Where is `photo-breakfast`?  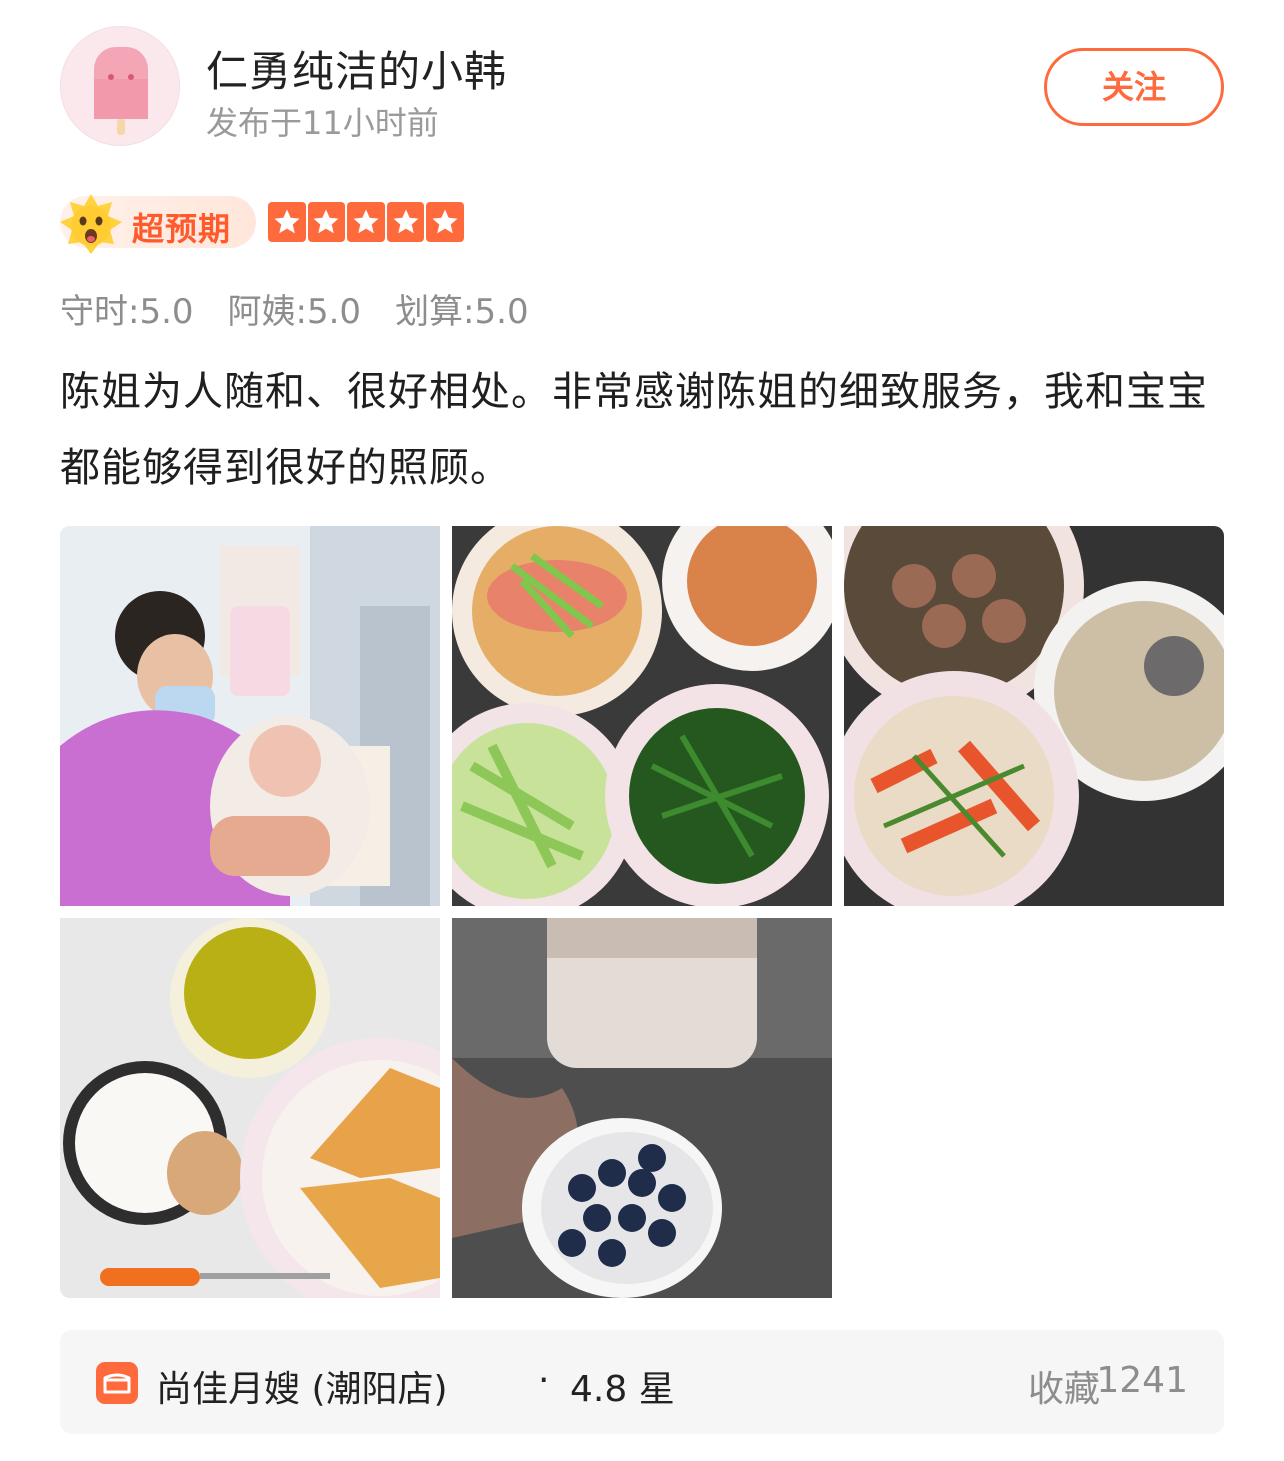
photo-breakfast is located at coordinates (250, 1108).